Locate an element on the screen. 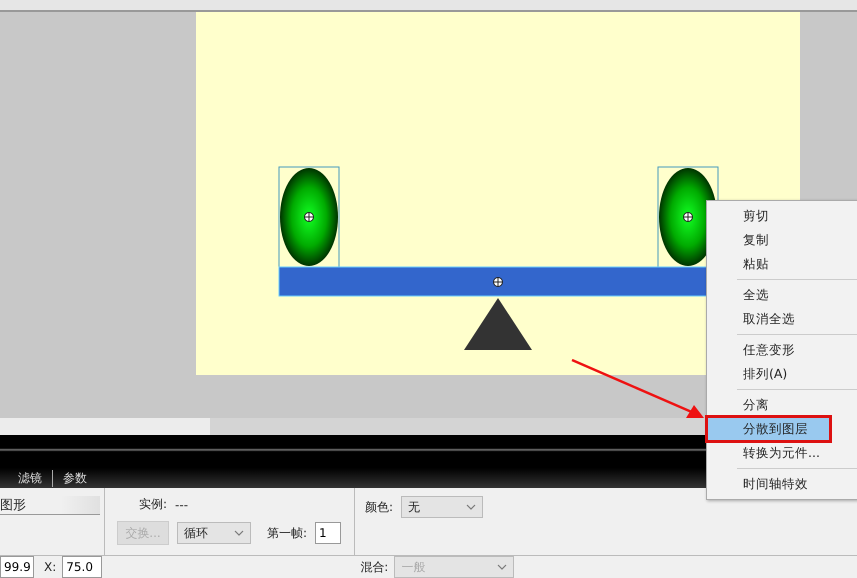  menu-item: 粘贴 is located at coordinates (782, 264).